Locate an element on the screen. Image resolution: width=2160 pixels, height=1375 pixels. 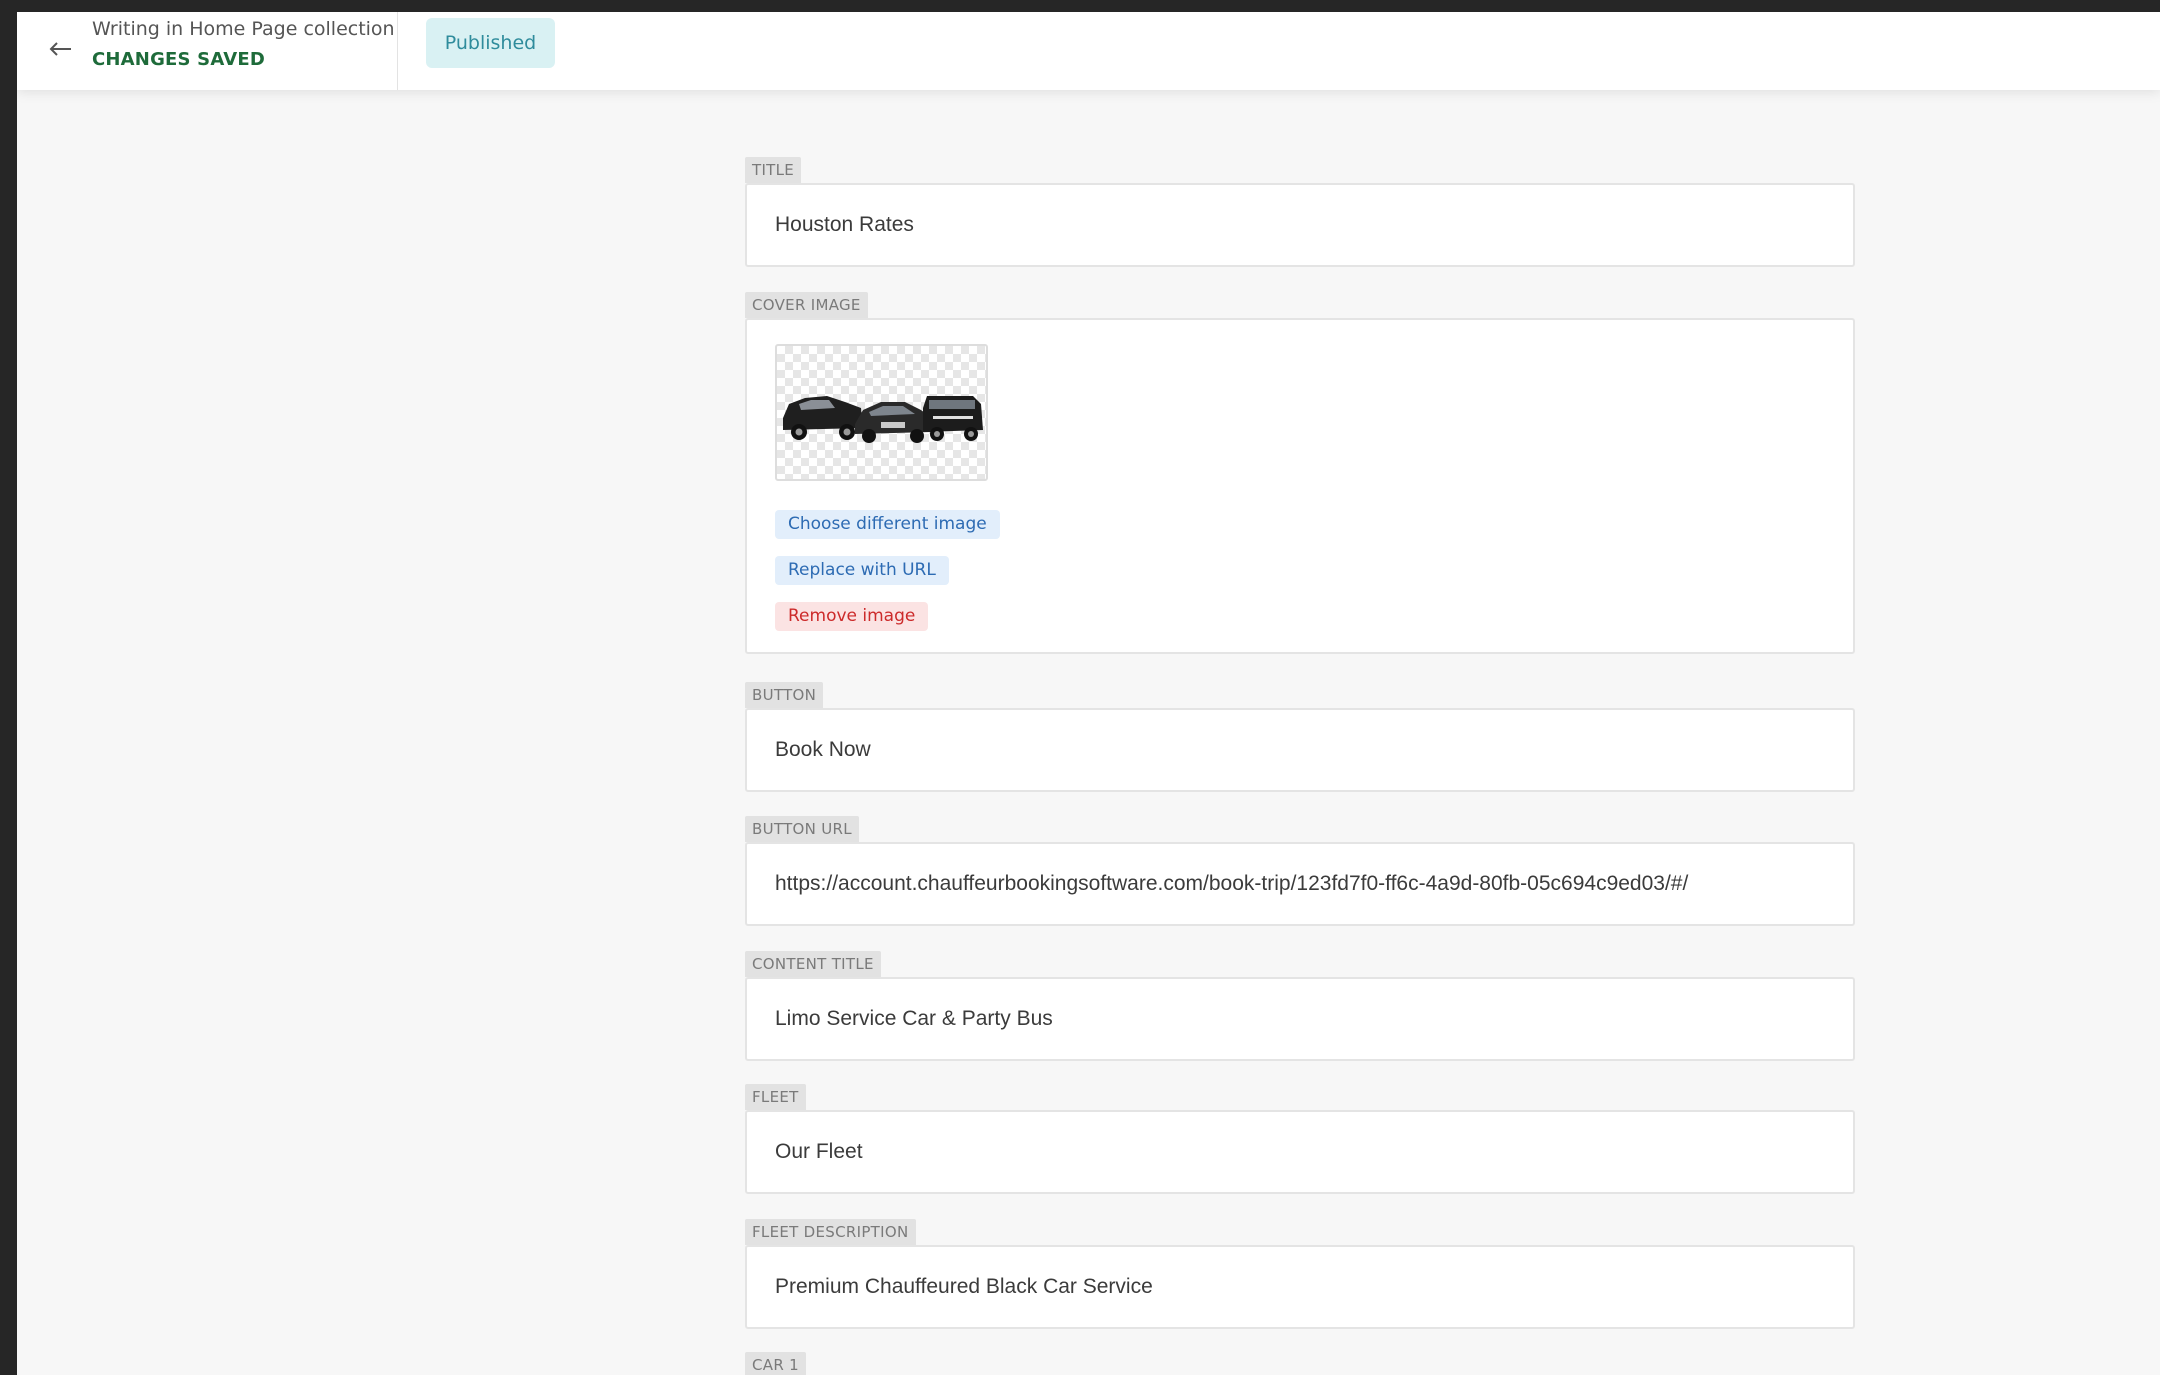
published-status-badge: Published is located at coordinates (490, 43).